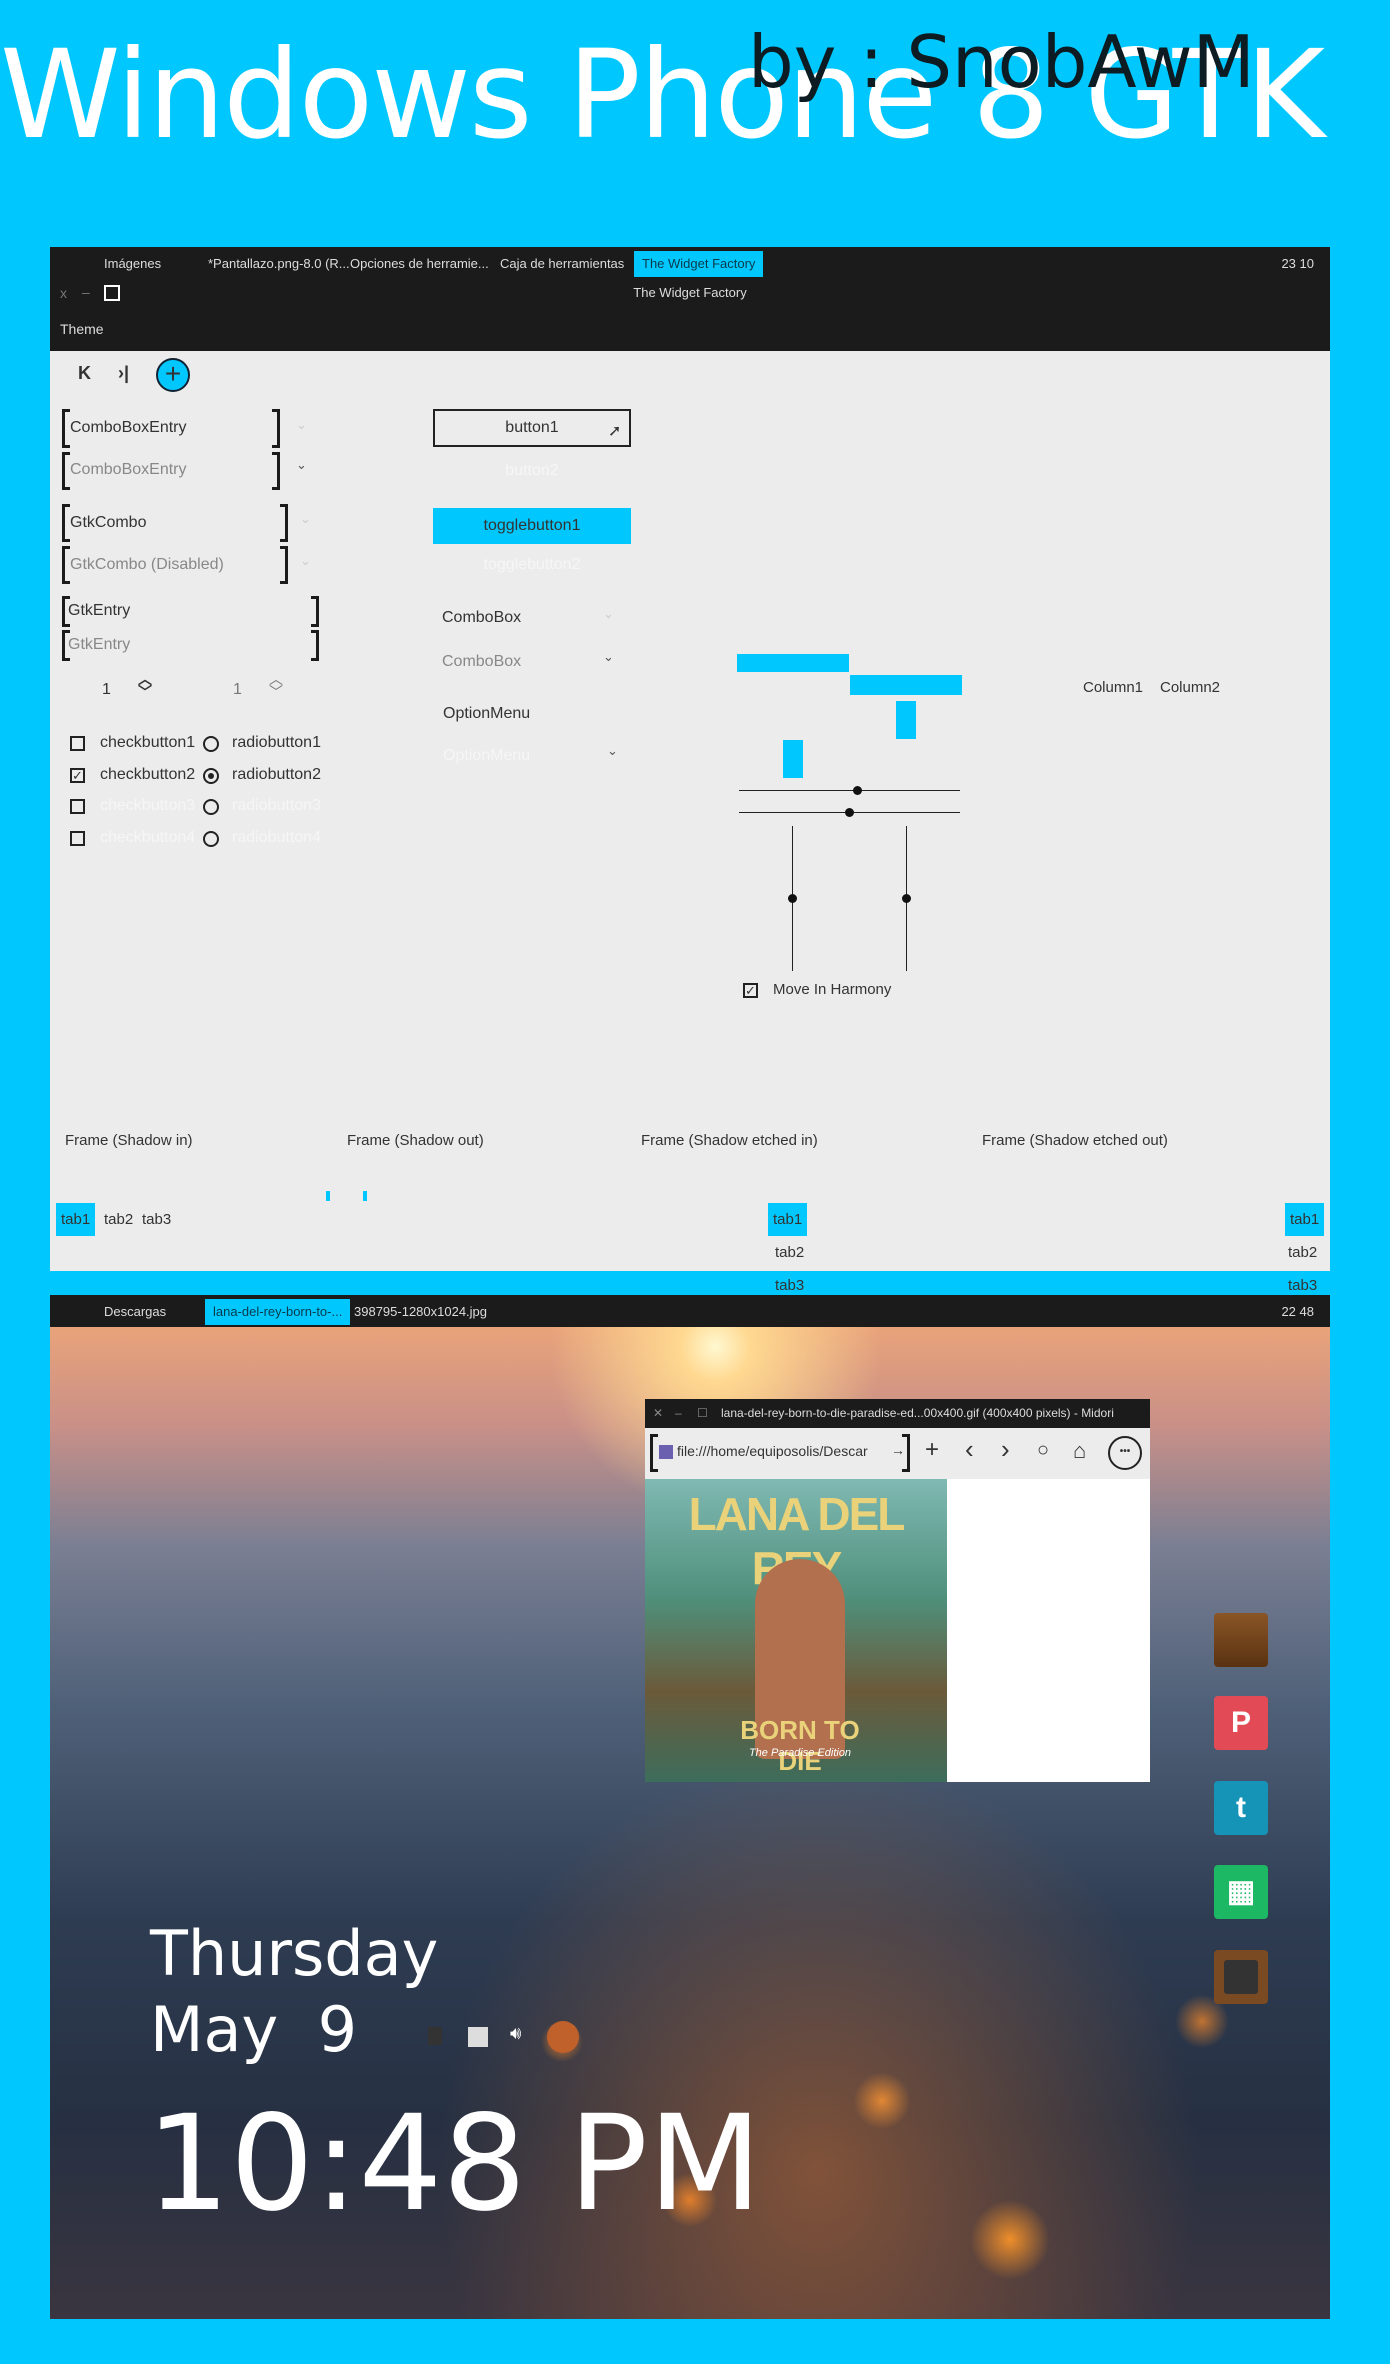 The height and width of the screenshot is (2364, 1390). What do you see at coordinates (99, 645) in the screenshot?
I see `gtk-entry-2: GtkEntry` at bounding box center [99, 645].